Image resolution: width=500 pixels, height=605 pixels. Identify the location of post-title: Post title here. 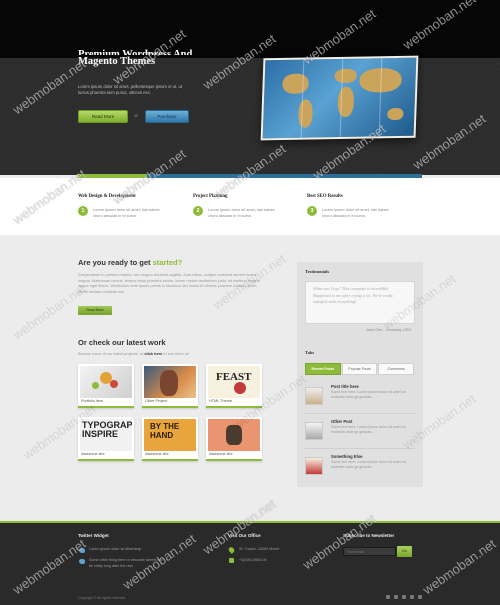
(345, 386).